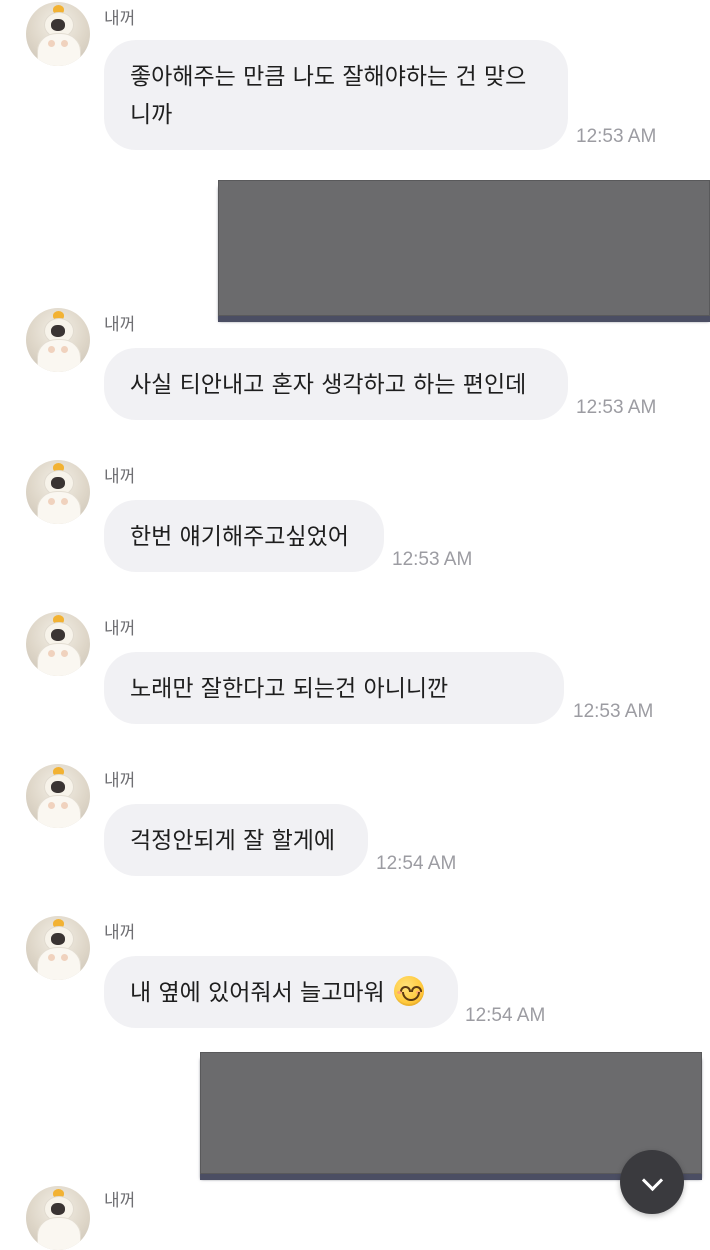 The width and height of the screenshot is (710, 1250). Describe the element at coordinates (328, 77) in the screenshot. I see `message-text: 좋아해주는 만큼 나도 잘해야하는 건 맞으` at that location.